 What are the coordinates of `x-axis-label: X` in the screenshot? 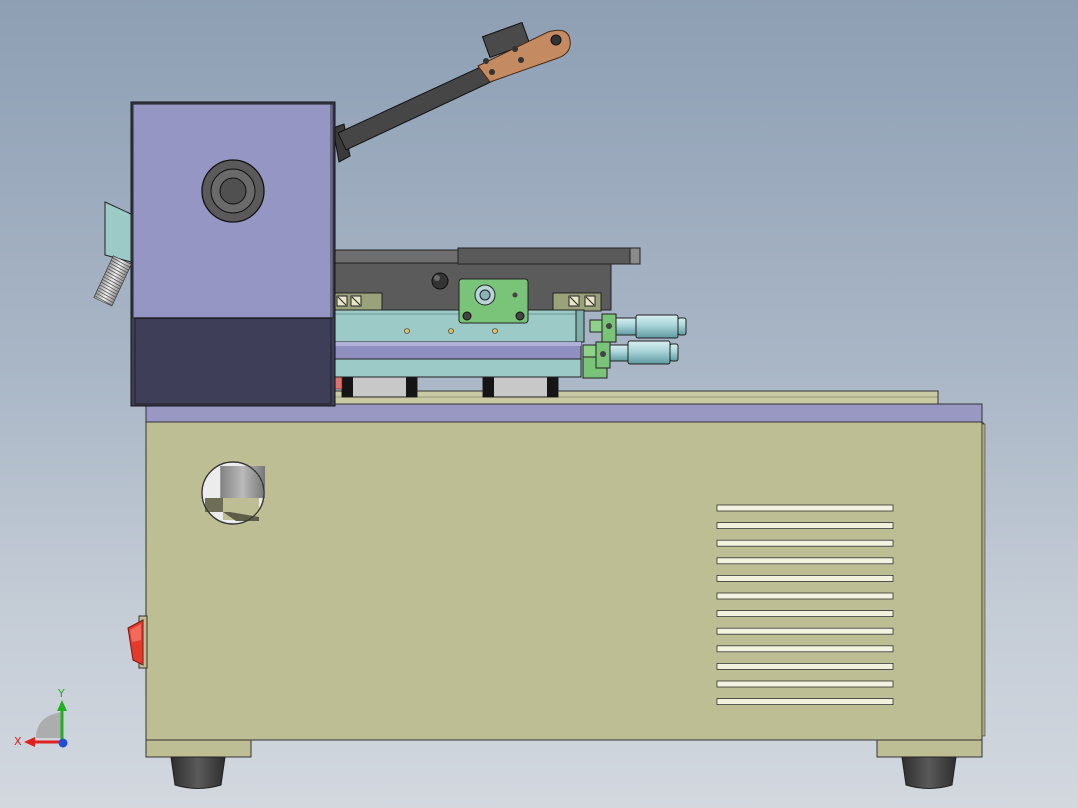 It's located at (18, 741).